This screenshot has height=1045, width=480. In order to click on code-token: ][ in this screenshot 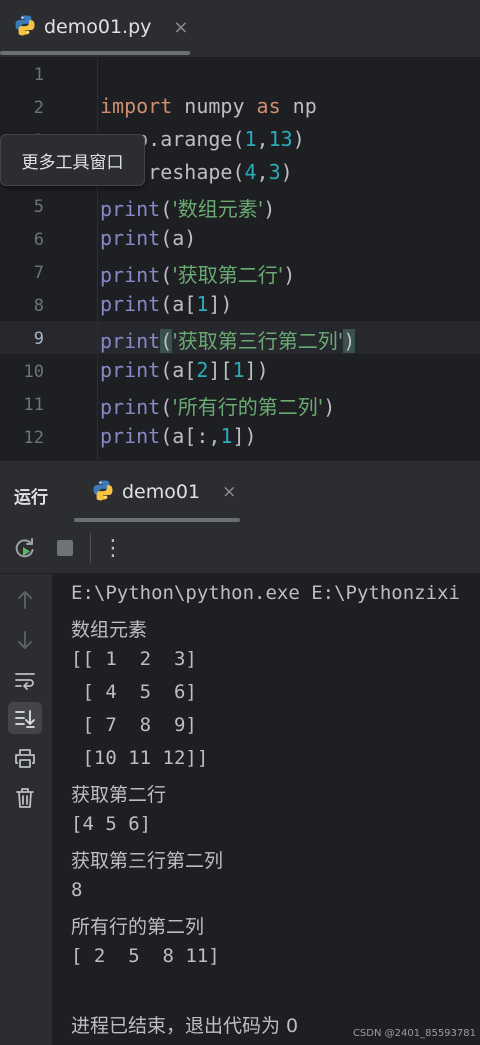, I will do `click(220, 370)`.